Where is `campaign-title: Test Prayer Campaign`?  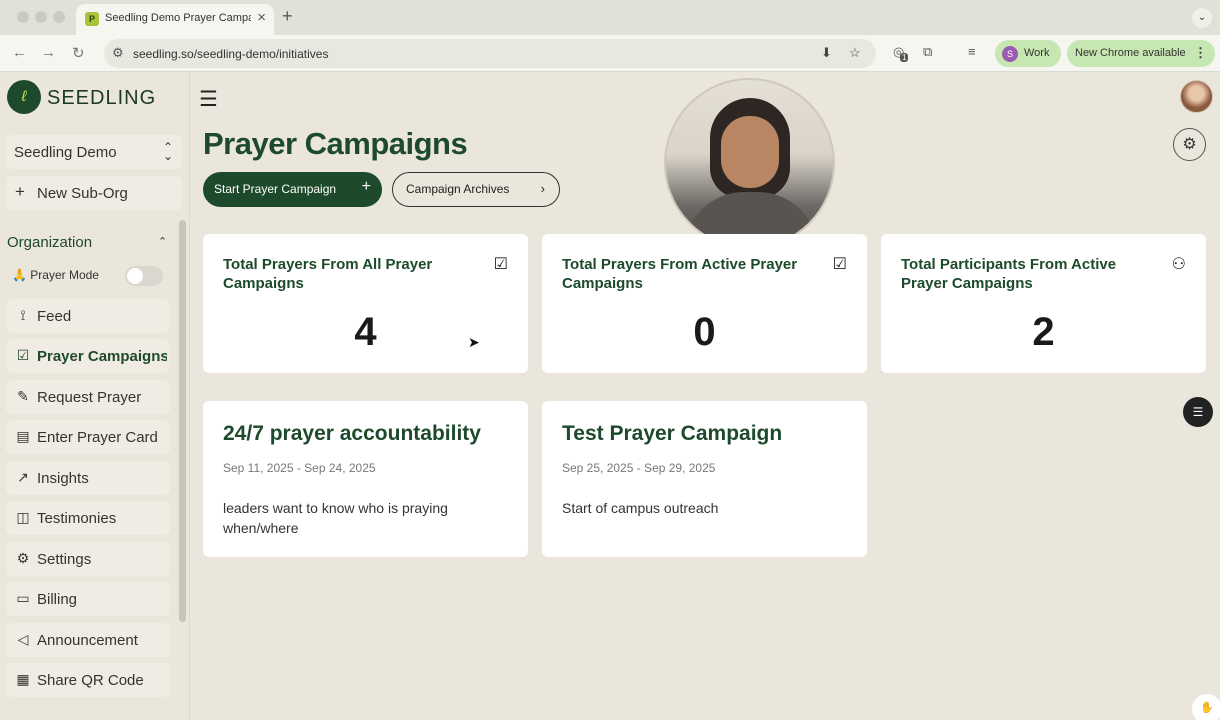
campaign-title: Test Prayer Campaign is located at coordinates (672, 433).